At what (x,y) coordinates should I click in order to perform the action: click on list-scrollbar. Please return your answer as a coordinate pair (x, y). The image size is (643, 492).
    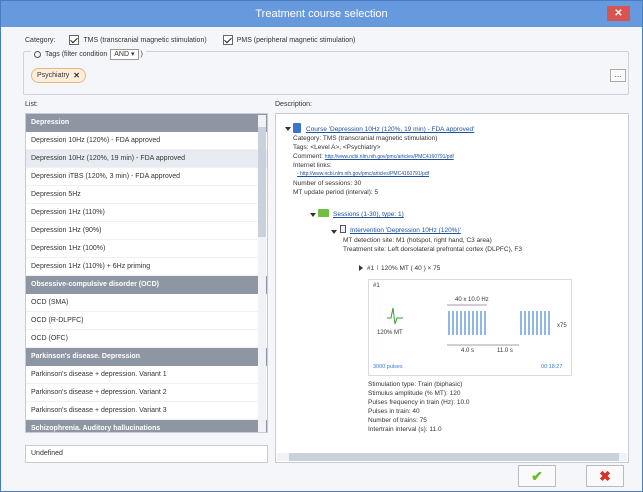
    Looking at the image, I should click on (262, 273).